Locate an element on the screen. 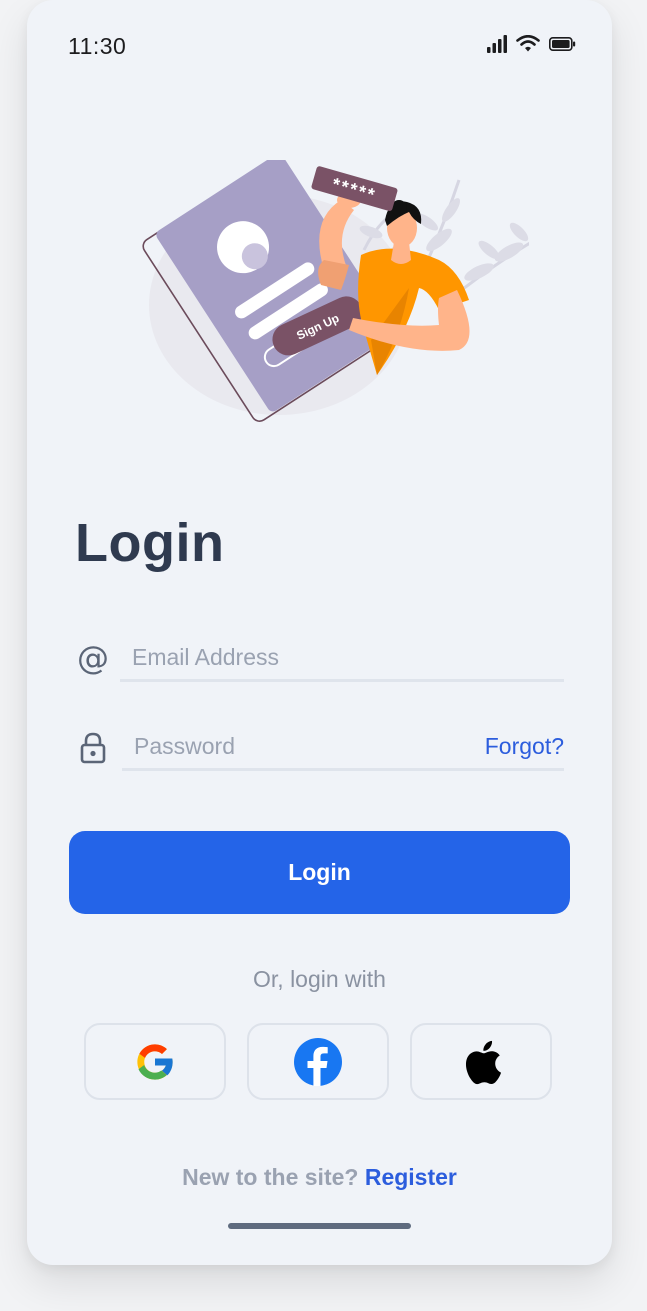 This screenshot has height=1311, width=647. google-login-button is located at coordinates (155, 1061).